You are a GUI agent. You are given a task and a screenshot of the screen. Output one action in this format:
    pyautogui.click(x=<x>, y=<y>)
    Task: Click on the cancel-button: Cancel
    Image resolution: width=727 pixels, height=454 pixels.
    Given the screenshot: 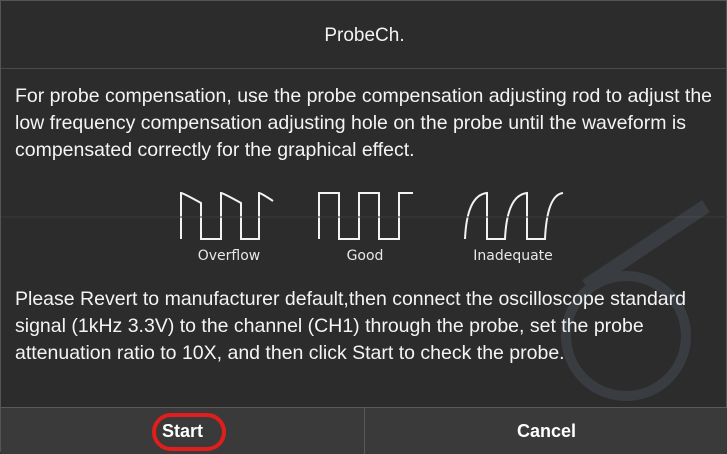 What is the action you would take?
    pyautogui.click(x=546, y=431)
    